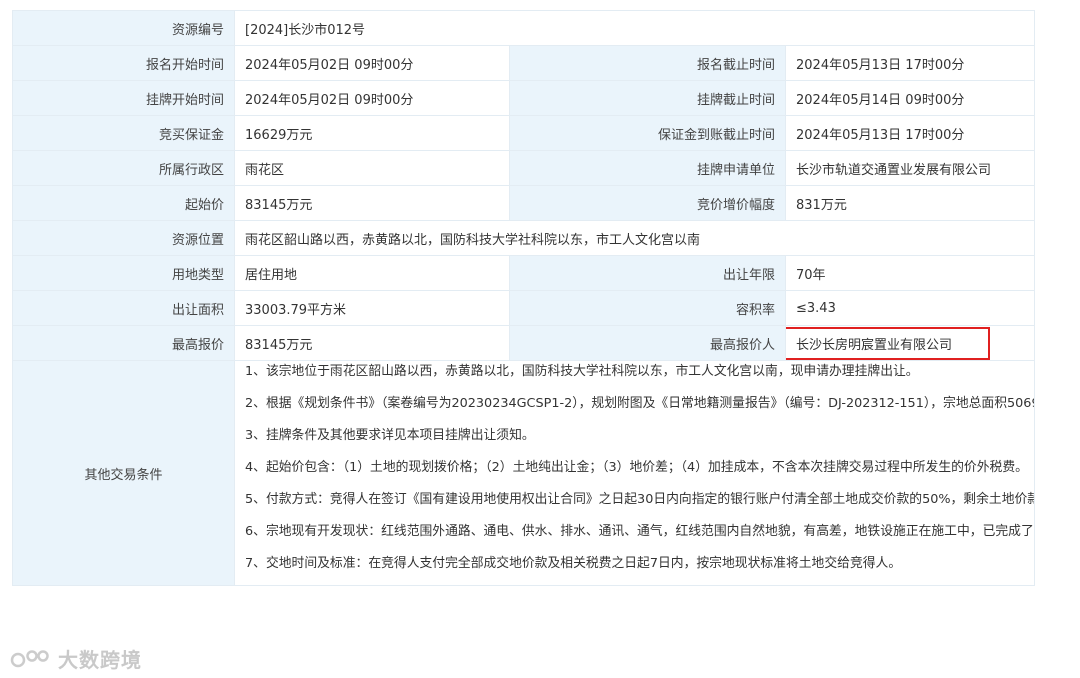 This screenshot has height=678, width=1080. Describe the element at coordinates (372, 273) in the screenshot. I see `land-use-value: 居住用地` at that location.